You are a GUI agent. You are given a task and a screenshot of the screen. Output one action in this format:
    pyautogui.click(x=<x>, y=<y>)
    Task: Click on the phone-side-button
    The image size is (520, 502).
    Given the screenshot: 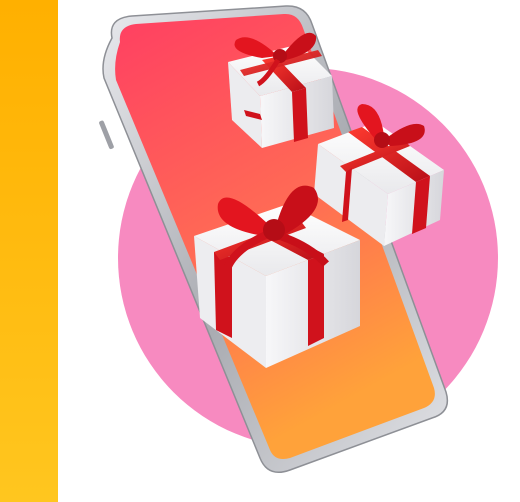 What is the action you would take?
    pyautogui.click(x=106, y=135)
    